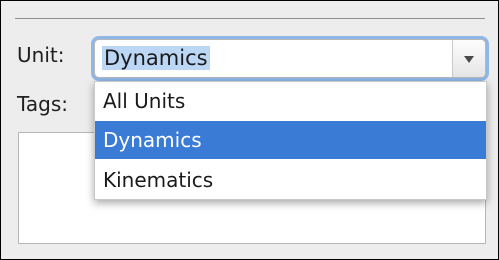 This screenshot has width=499, height=260. Describe the element at coordinates (290, 180) in the screenshot. I see `menu-item-kinematics: Kinematics` at that location.